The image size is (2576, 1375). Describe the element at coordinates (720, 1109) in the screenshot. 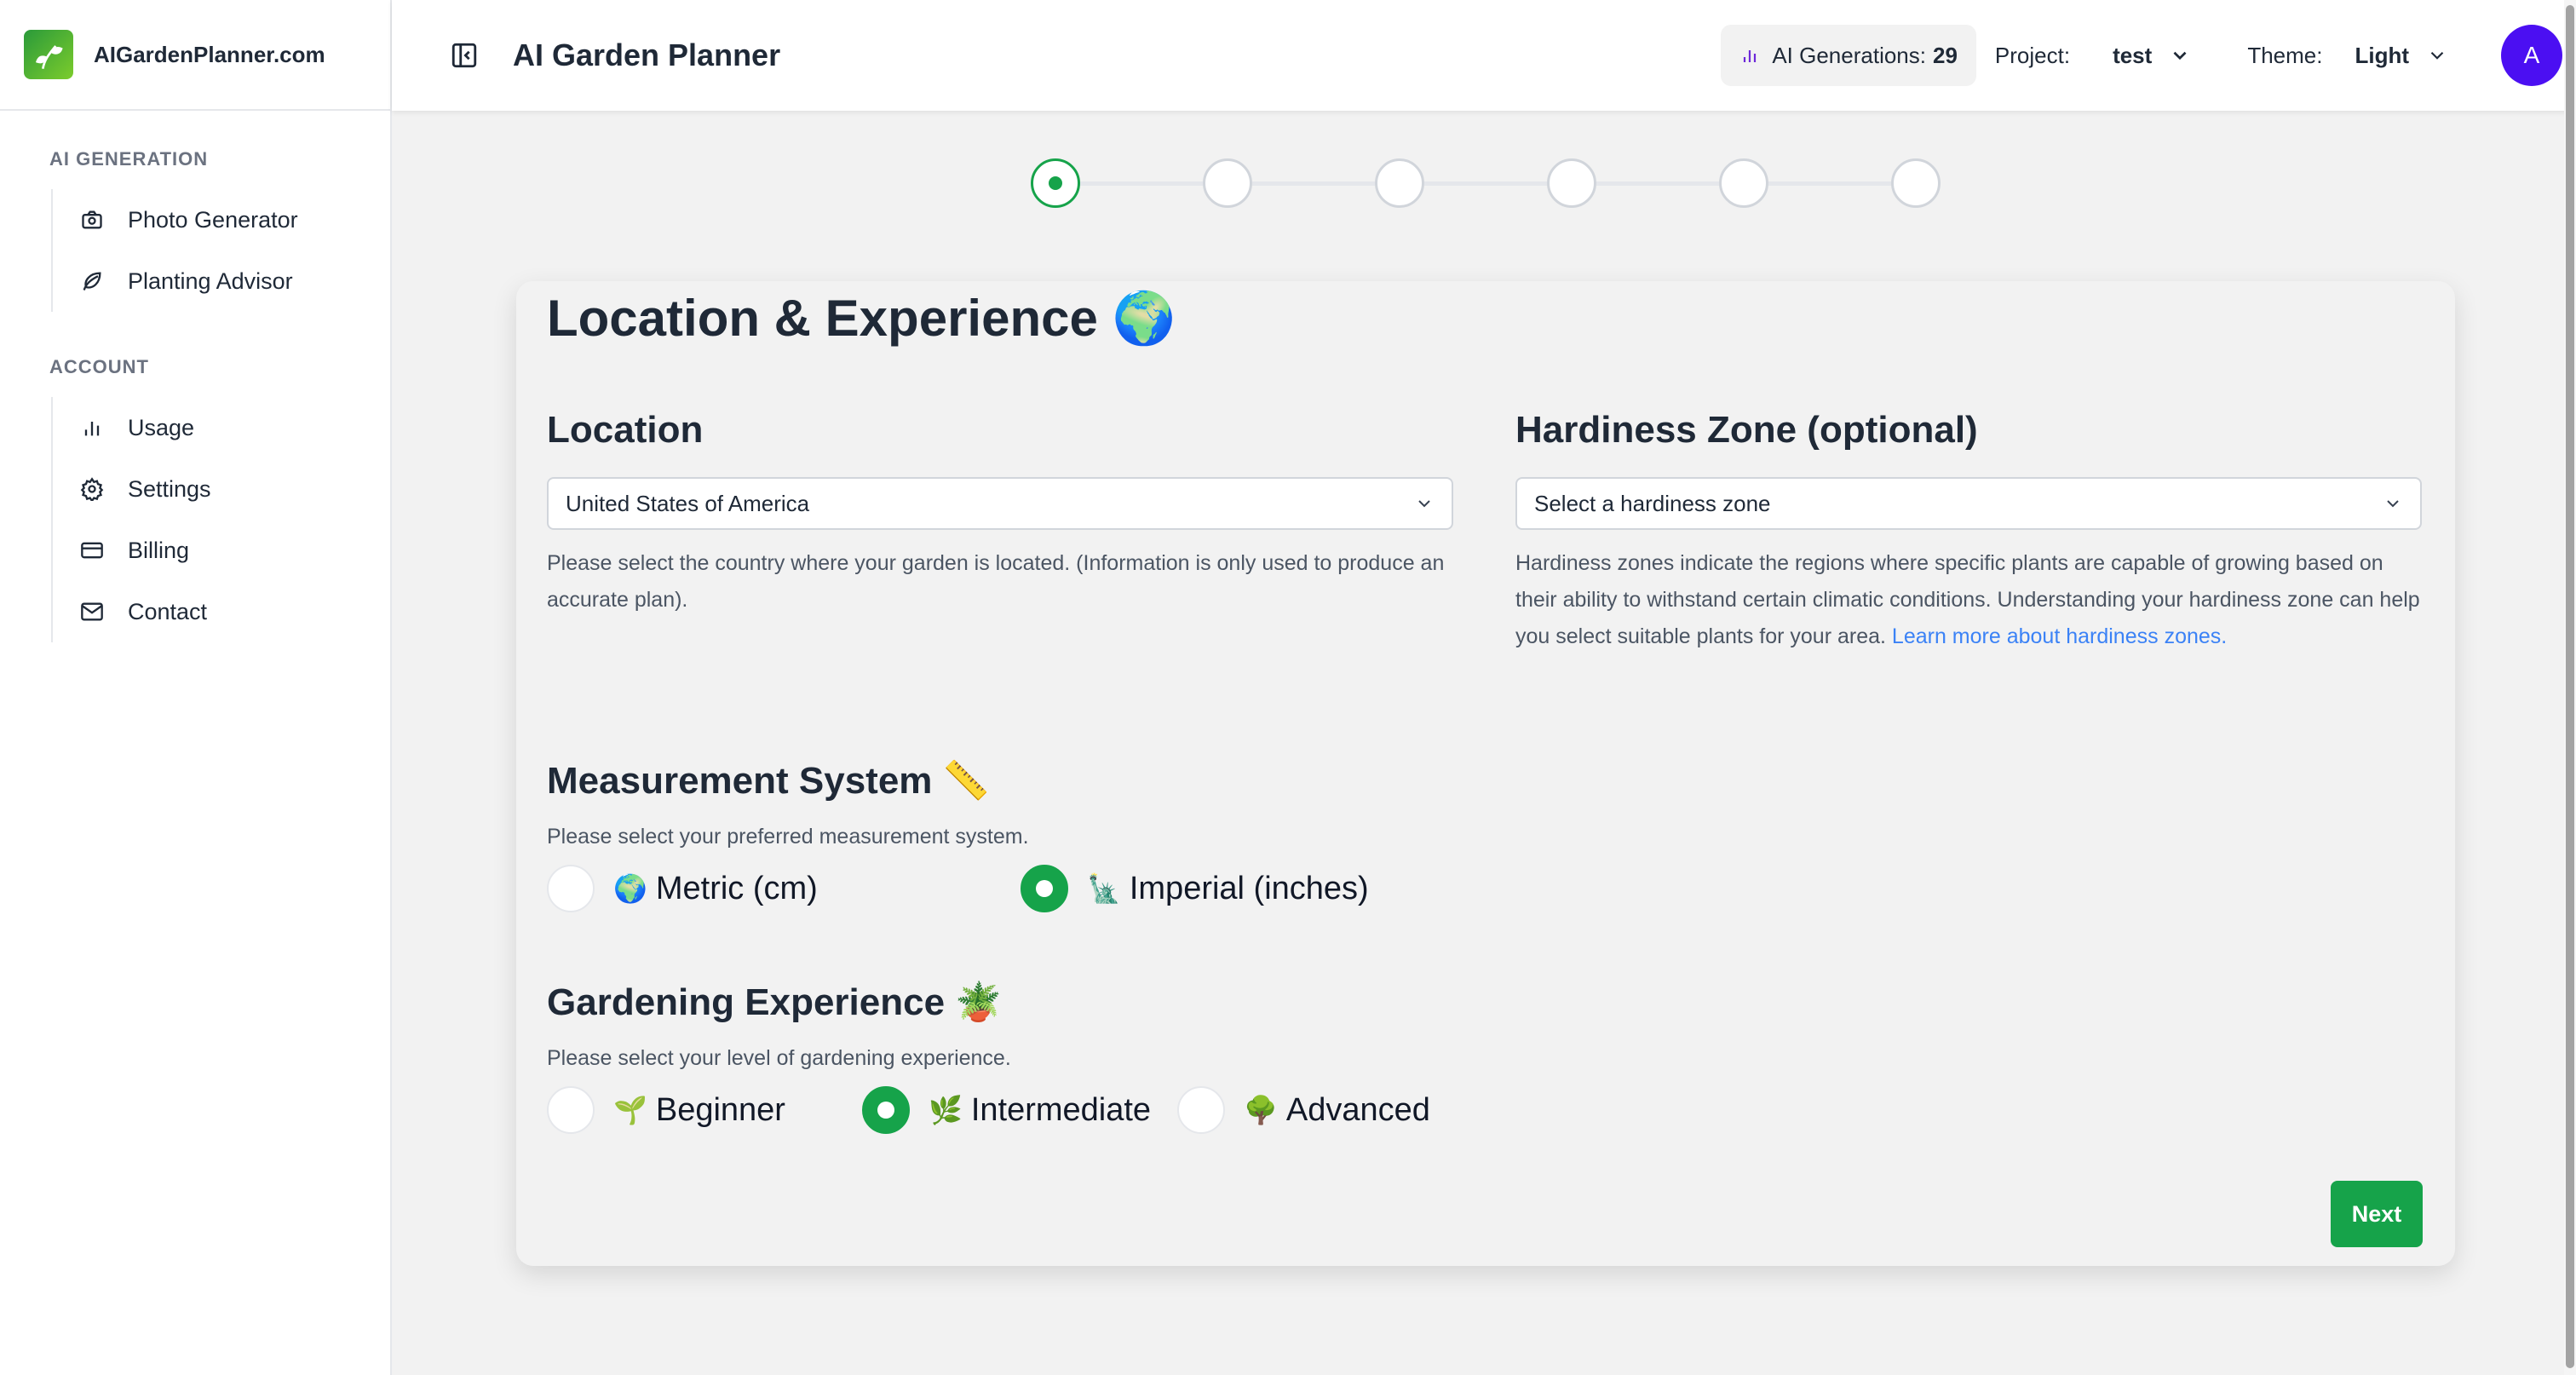

I see `radio-label: Beginner` at that location.